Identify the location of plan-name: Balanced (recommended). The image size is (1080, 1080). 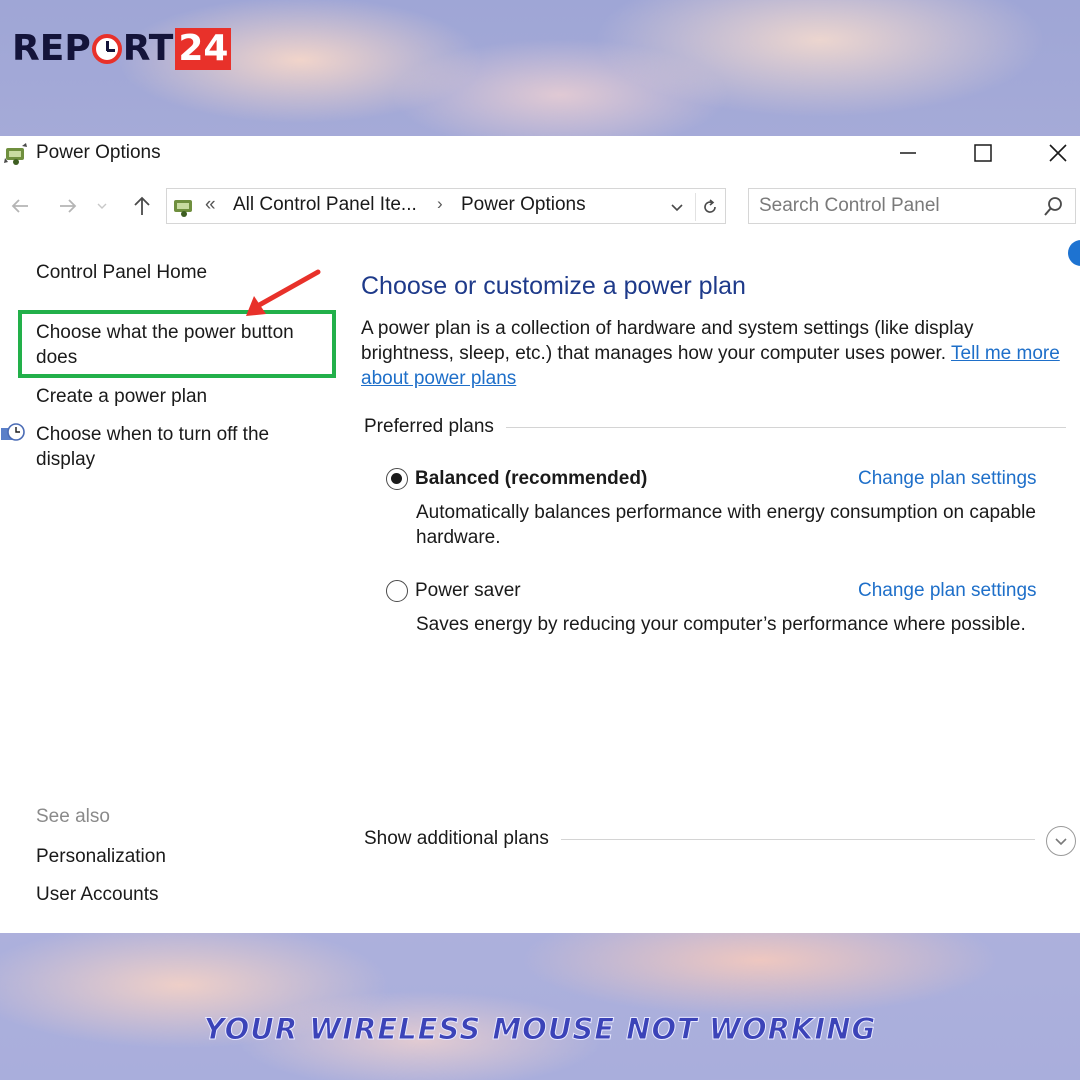
(531, 479).